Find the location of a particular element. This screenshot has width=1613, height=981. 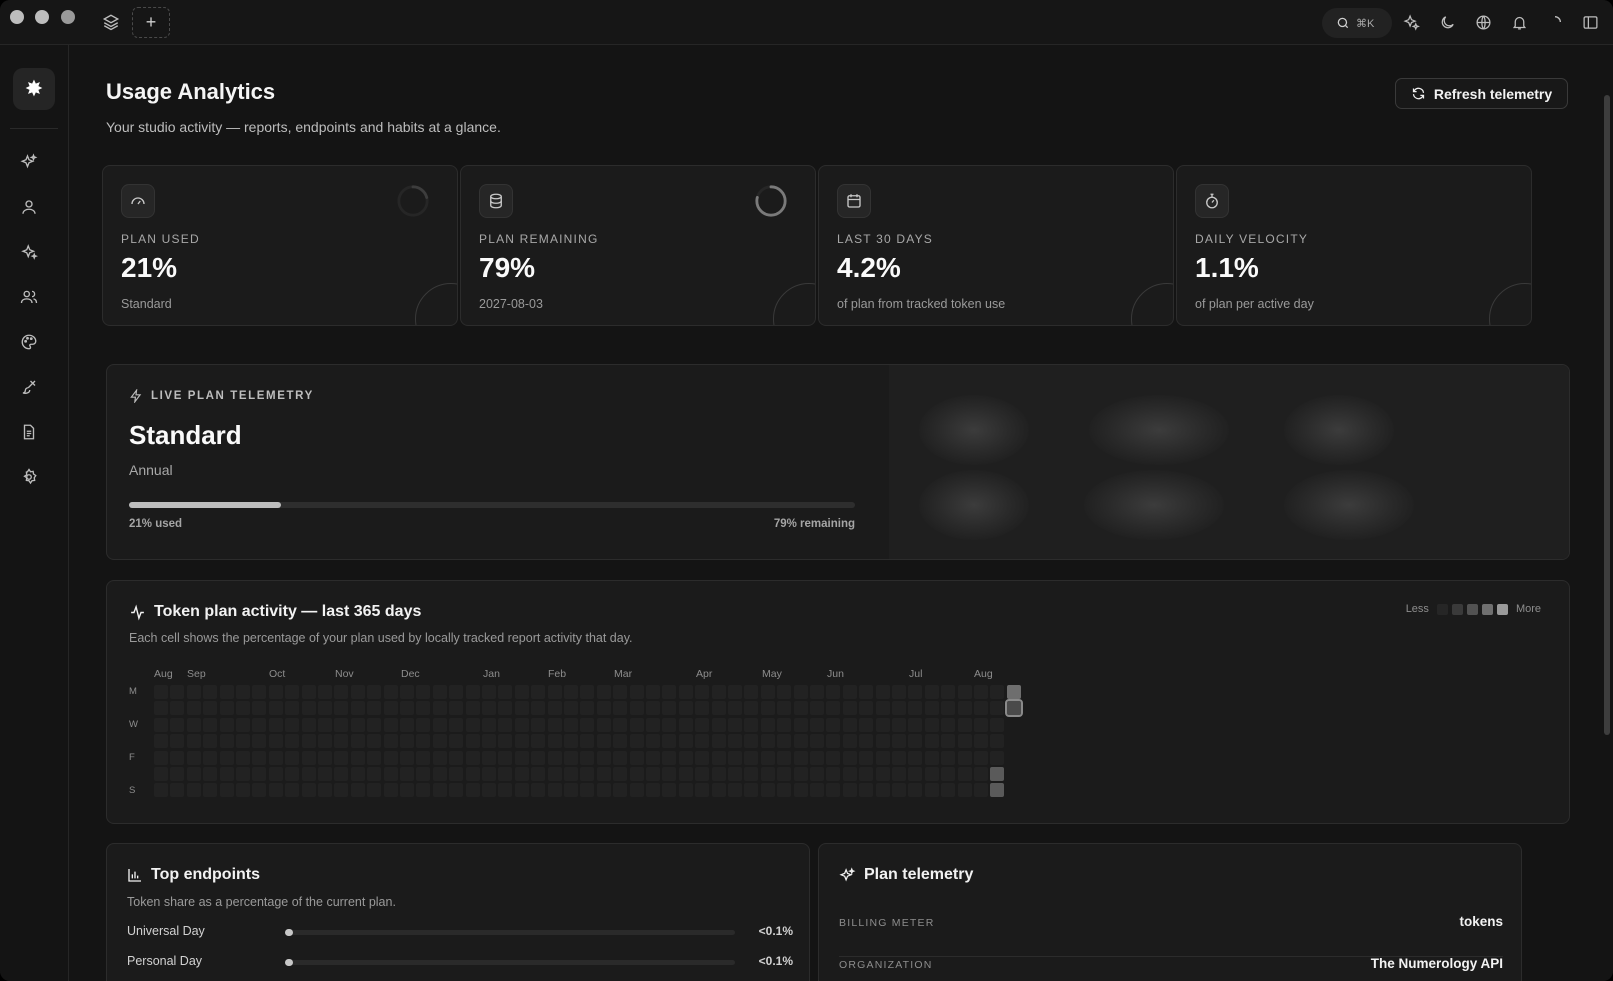

close-window-button is located at coordinates (17, 17).